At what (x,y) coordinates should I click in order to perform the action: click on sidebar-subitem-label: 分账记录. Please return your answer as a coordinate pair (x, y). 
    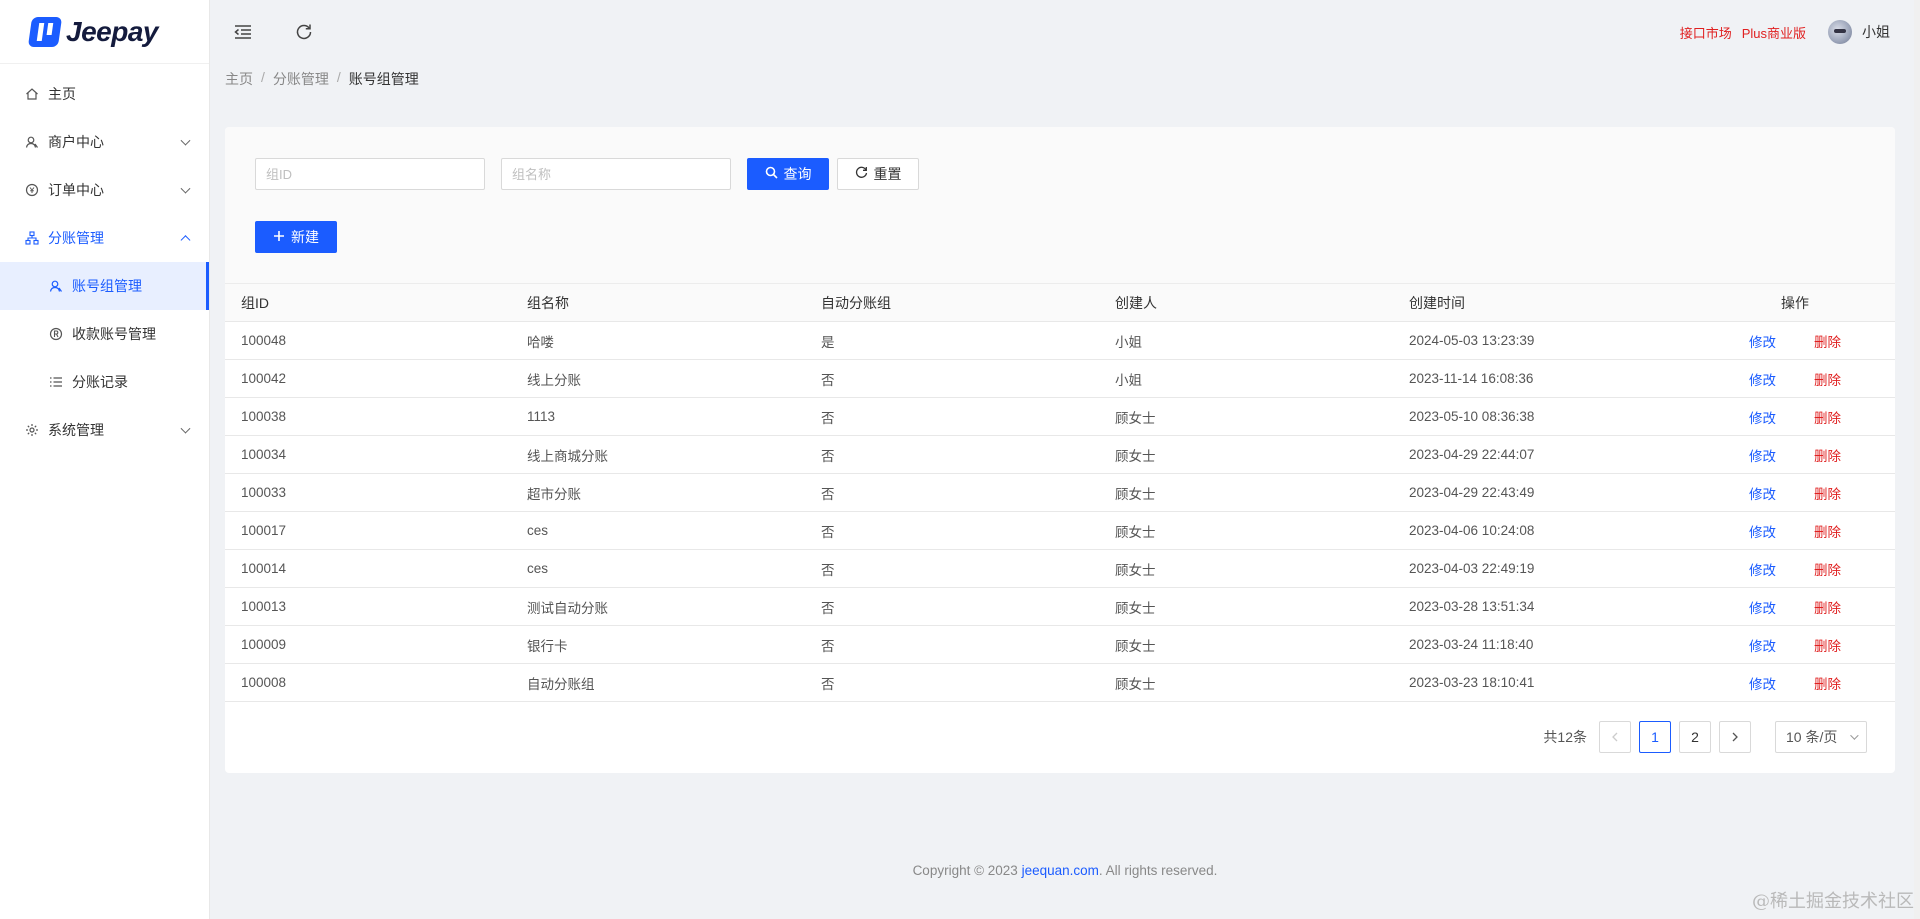
    Looking at the image, I should click on (100, 382).